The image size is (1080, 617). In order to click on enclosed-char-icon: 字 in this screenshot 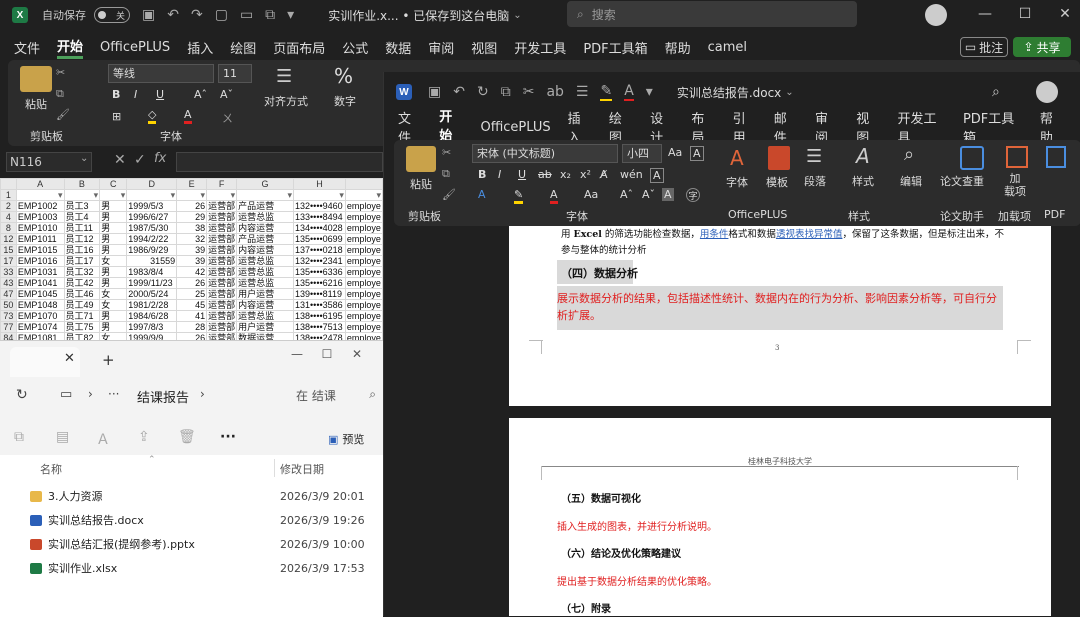, I will do `click(693, 195)`.